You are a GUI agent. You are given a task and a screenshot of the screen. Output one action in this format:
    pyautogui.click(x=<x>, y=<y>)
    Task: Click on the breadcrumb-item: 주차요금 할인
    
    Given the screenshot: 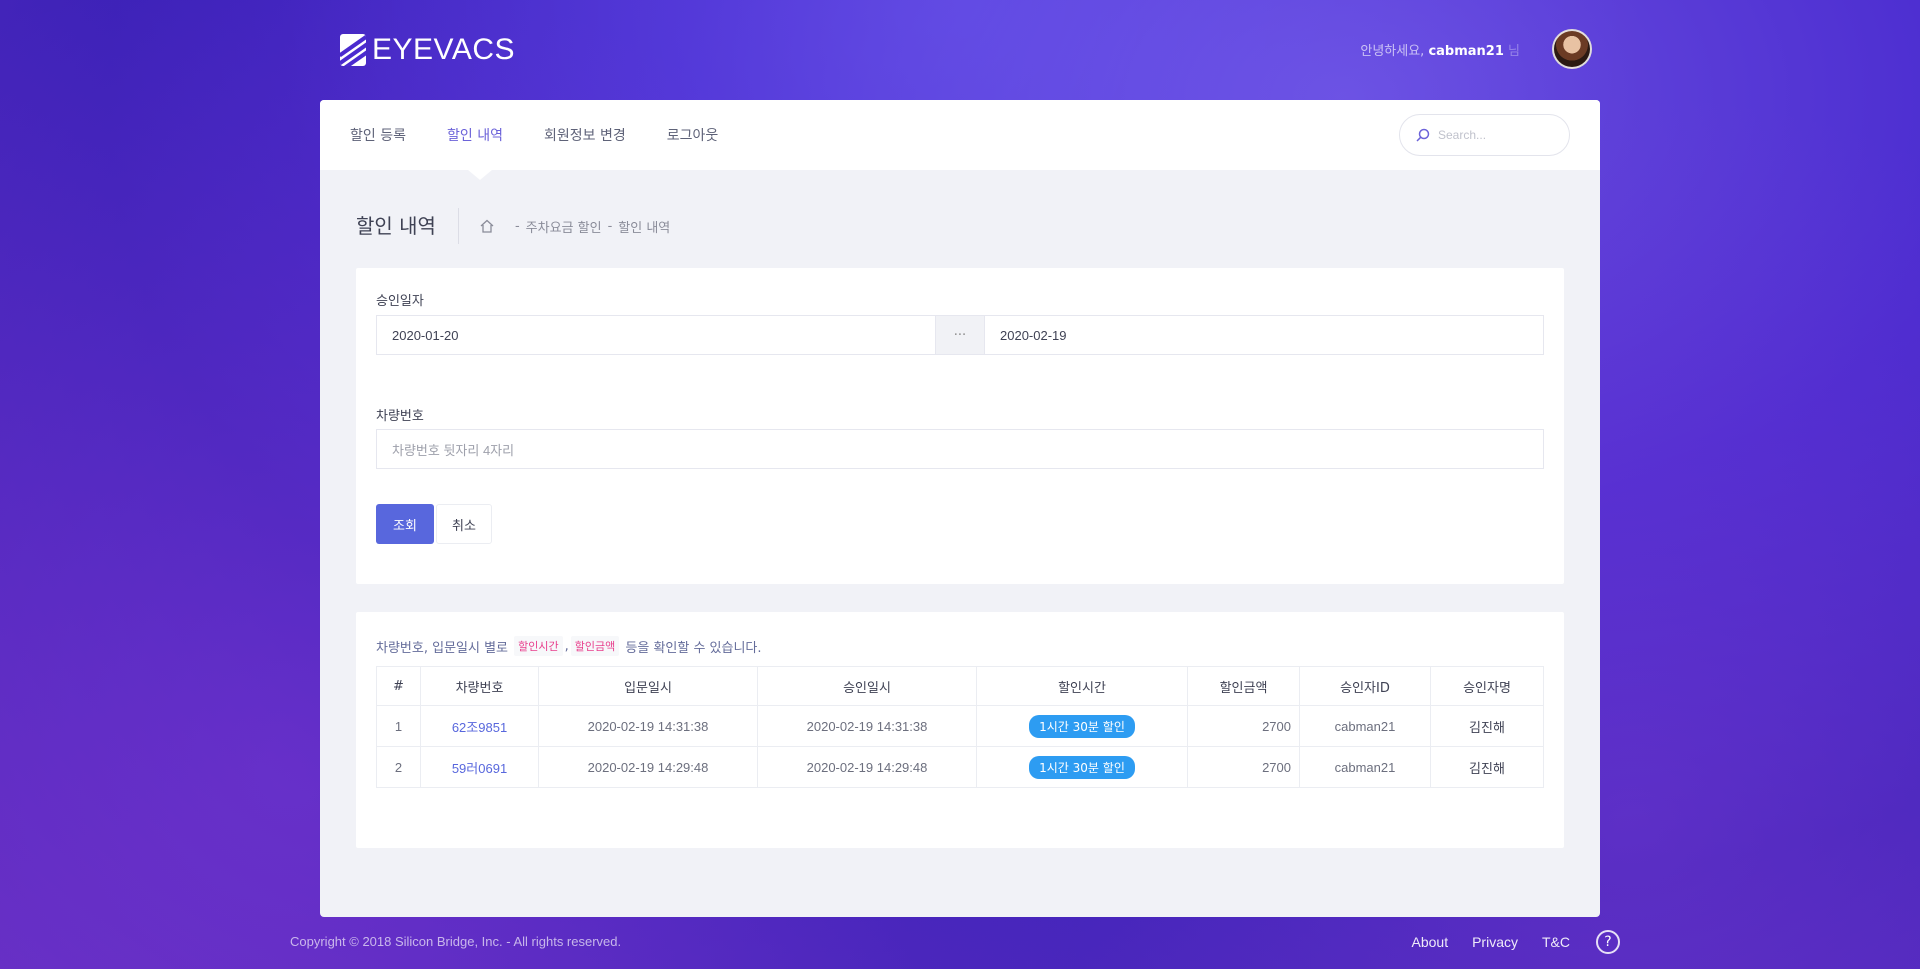 What is the action you would take?
    pyautogui.click(x=564, y=226)
    